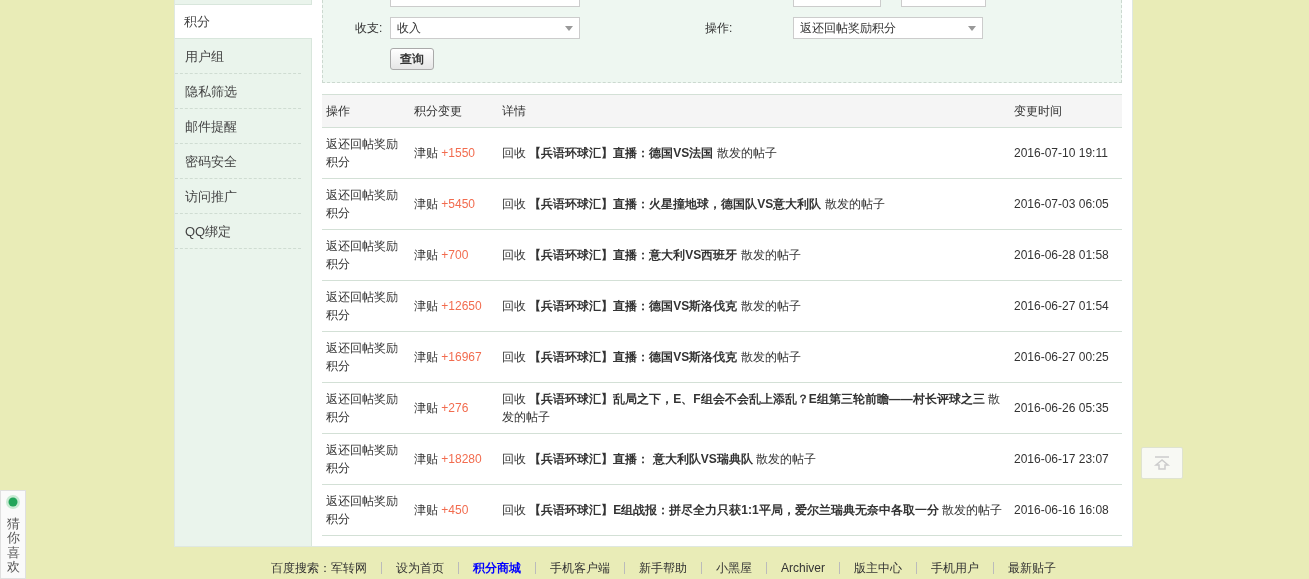 The height and width of the screenshot is (579, 1309). Describe the element at coordinates (754, 408) in the screenshot. I see `detail-cell: 回收 【兵语环球汇】乱局之下，E、F组会不会乱上添乱？E组第三轮前瞻——村长评球之三 散发的帖子` at that location.